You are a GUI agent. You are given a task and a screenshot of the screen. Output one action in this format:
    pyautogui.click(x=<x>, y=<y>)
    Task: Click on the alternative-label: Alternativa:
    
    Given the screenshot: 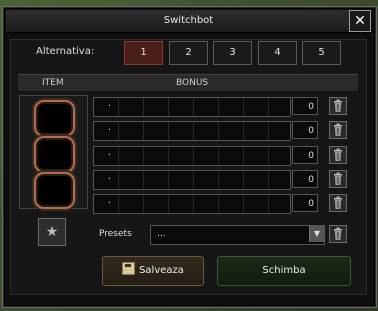 What is the action you would take?
    pyautogui.click(x=65, y=51)
    